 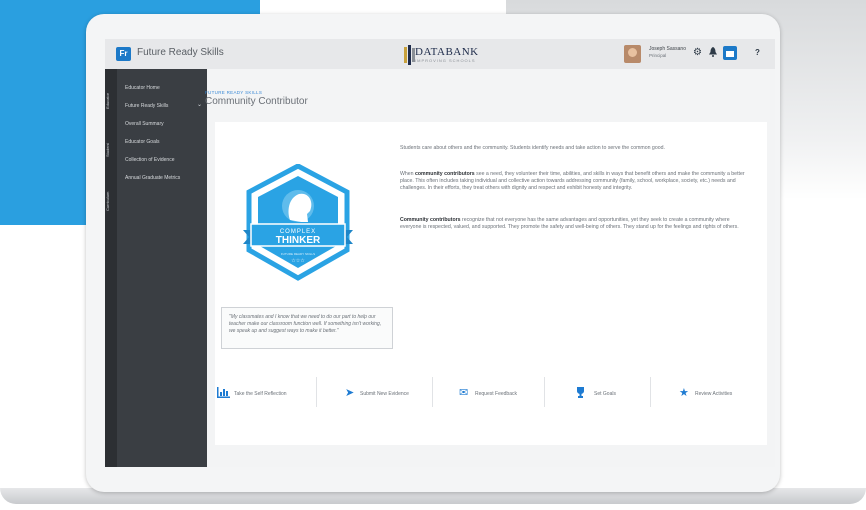 What do you see at coordinates (445, 60) in the screenshot?
I see `logo-subtext: IMPROVING SCHOOLS` at bounding box center [445, 60].